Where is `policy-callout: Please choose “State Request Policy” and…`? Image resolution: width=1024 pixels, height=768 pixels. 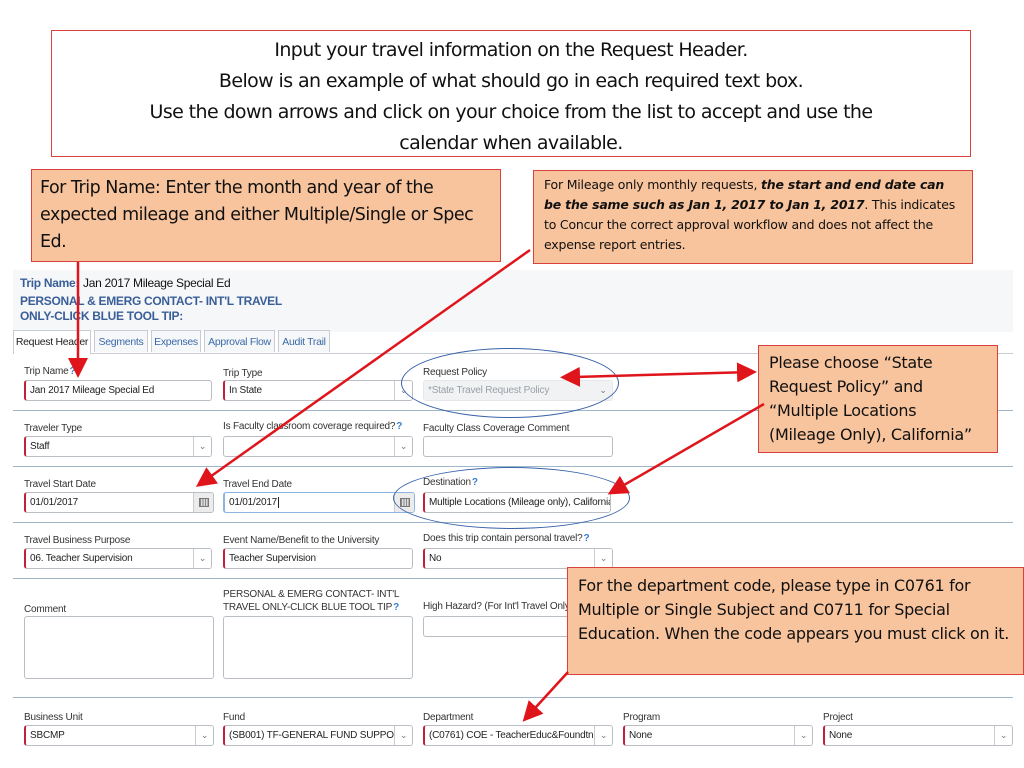
policy-callout: Please choose “State Request Policy” and… is located at coordinates (878, 399).